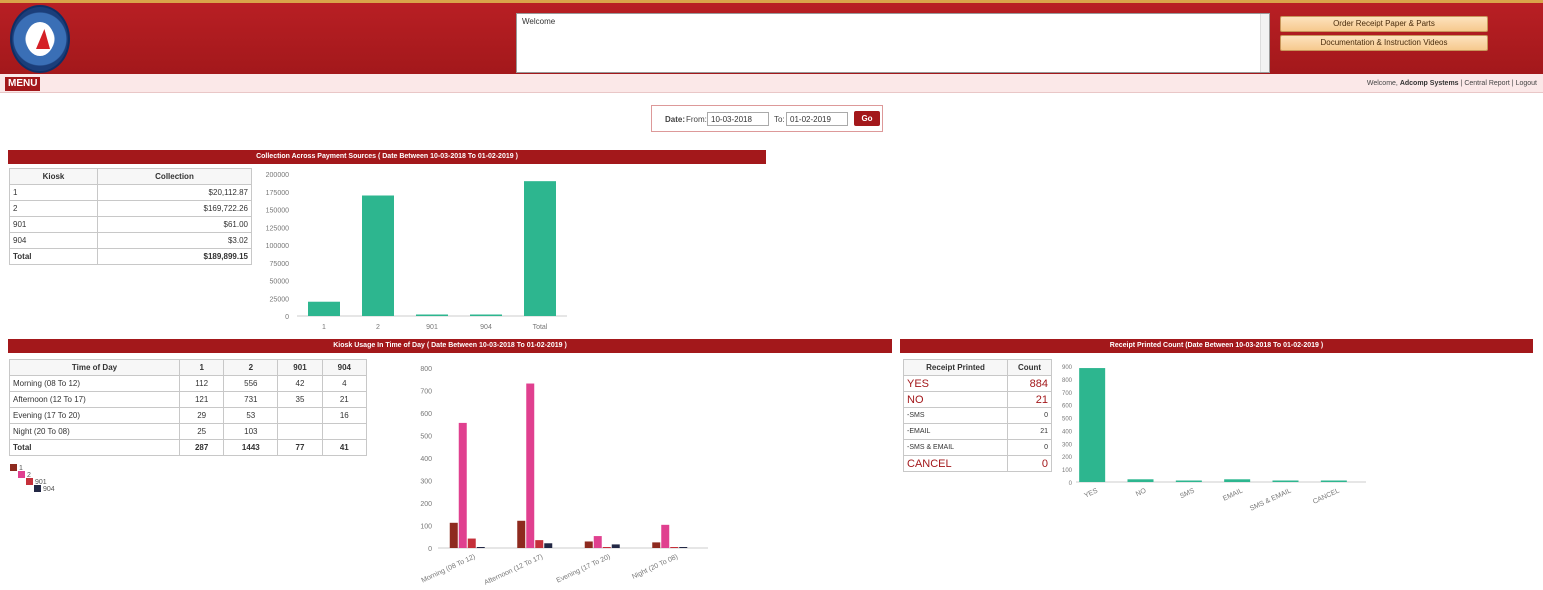  What do you see at coordinates (1487, 83) in the screenshot?
I see `central-report-link: Central Report` at bounding box center [1487, 83].